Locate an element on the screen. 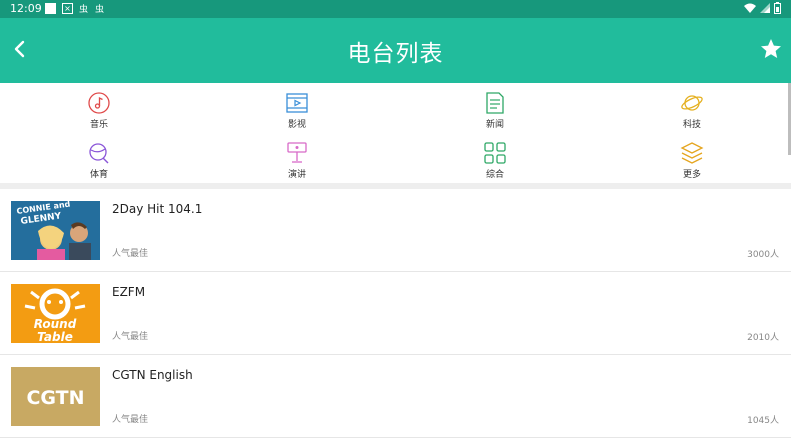  category-label: 更多 is located at coordinates (691, 175).